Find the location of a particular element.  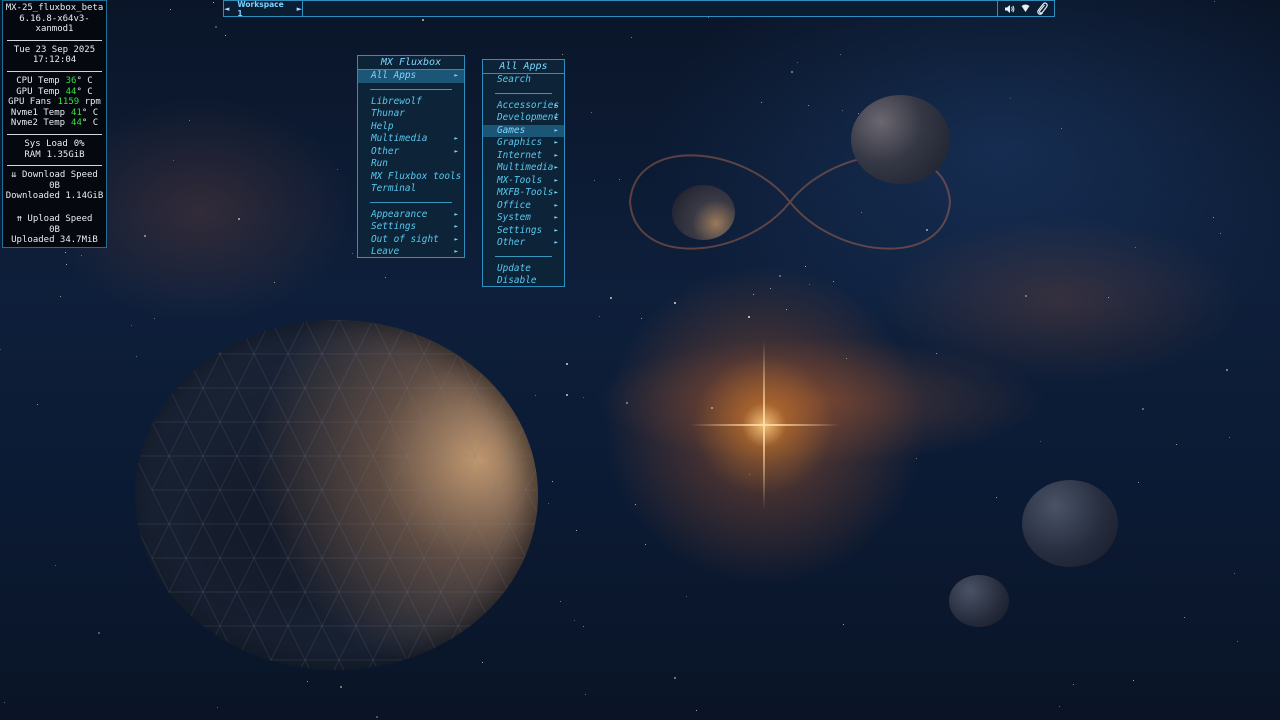

menu-item-disable: Disable is located at coordinates (523, 281).